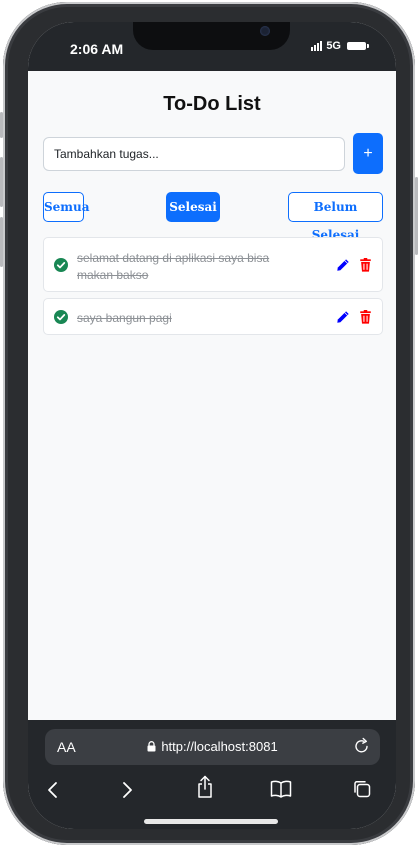 The width and height of the screenshot is (418, 847). I want to click on notch, so click(211, 36).